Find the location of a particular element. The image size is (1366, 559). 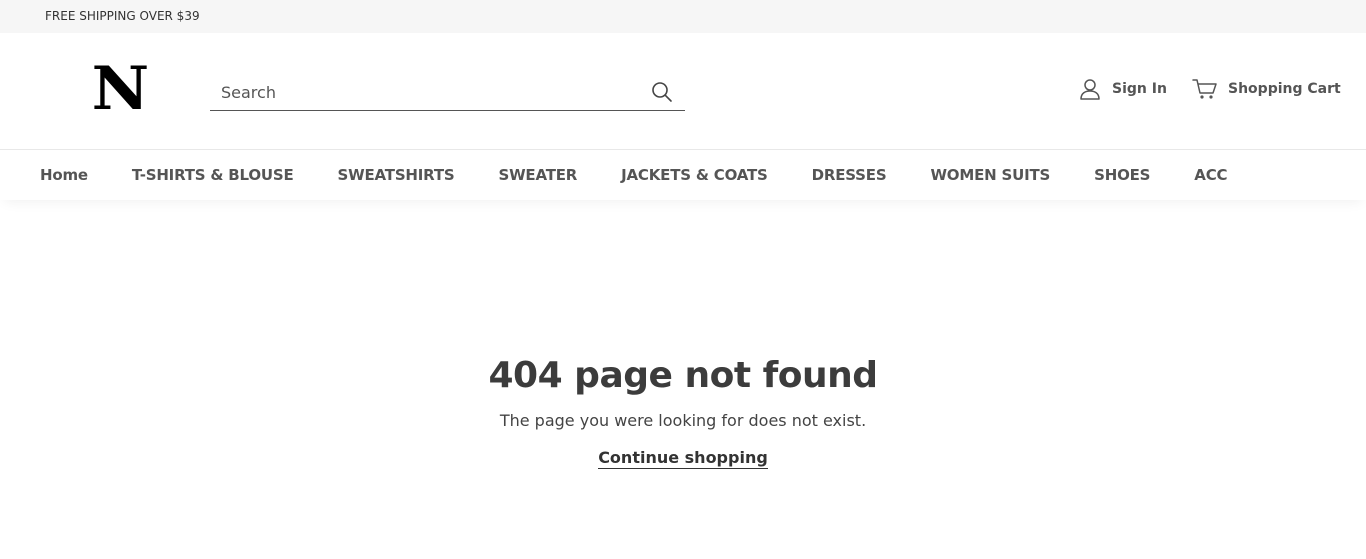

nav-item-dresses: DRESSES is located at coordinates (849, 175).